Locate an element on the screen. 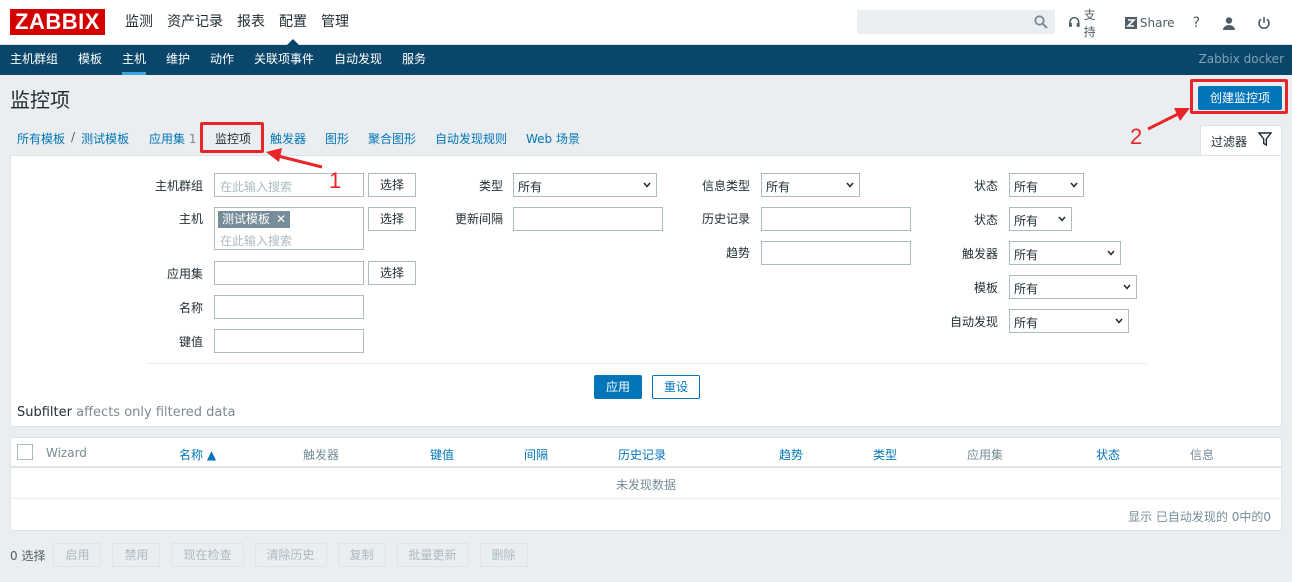 The width and height of the screenshot is (1292, 582). status-label: 状态 is located at coordinates (986, 220).